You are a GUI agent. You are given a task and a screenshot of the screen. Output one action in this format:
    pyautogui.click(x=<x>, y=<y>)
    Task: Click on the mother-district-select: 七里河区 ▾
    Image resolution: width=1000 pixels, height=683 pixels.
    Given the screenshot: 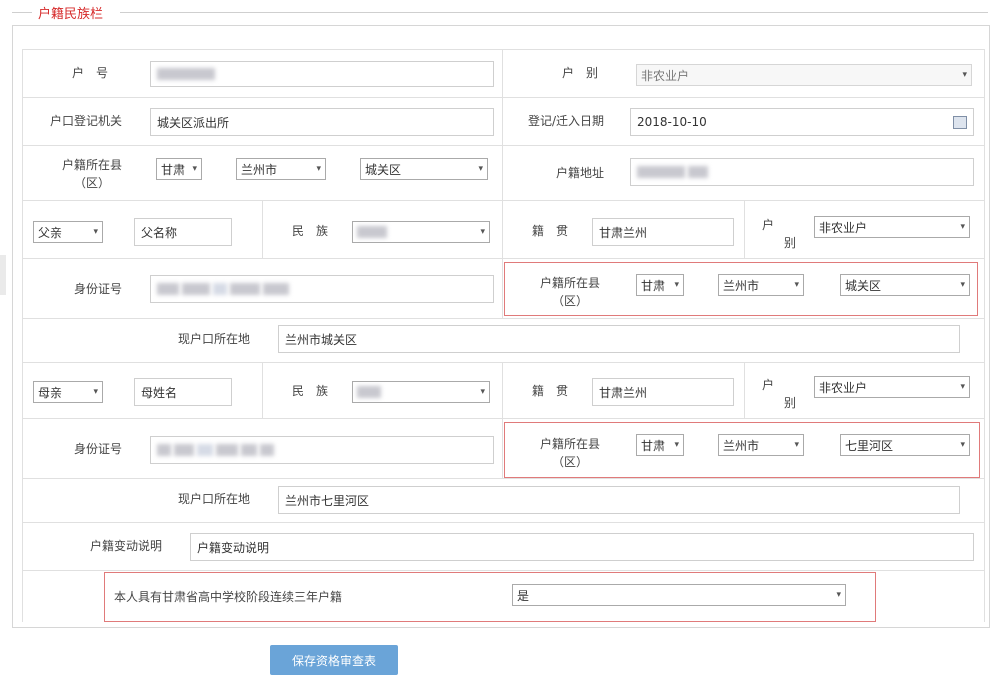 What is the action you would take?
    pyautogui.click(x=905, y=445)
    